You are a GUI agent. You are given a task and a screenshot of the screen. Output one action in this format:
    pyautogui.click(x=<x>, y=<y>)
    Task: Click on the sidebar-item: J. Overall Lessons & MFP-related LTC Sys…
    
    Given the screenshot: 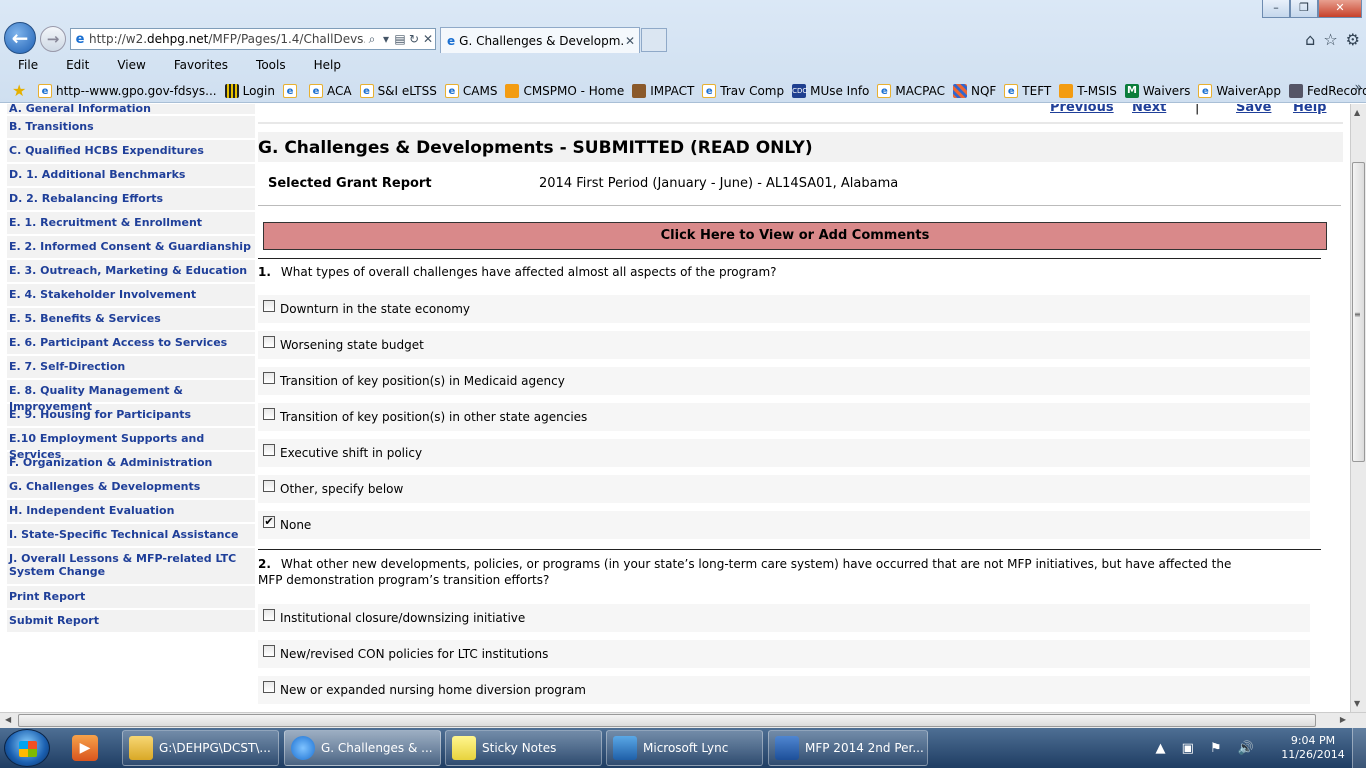 What is the action you would take?
    pyautogui.click(x=131, y=567)
    